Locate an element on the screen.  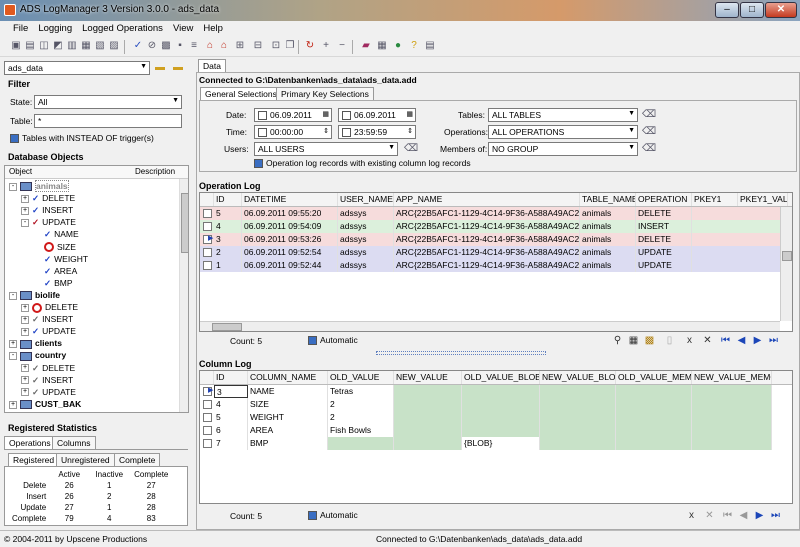
splitter is located at coordinates (461, 353).